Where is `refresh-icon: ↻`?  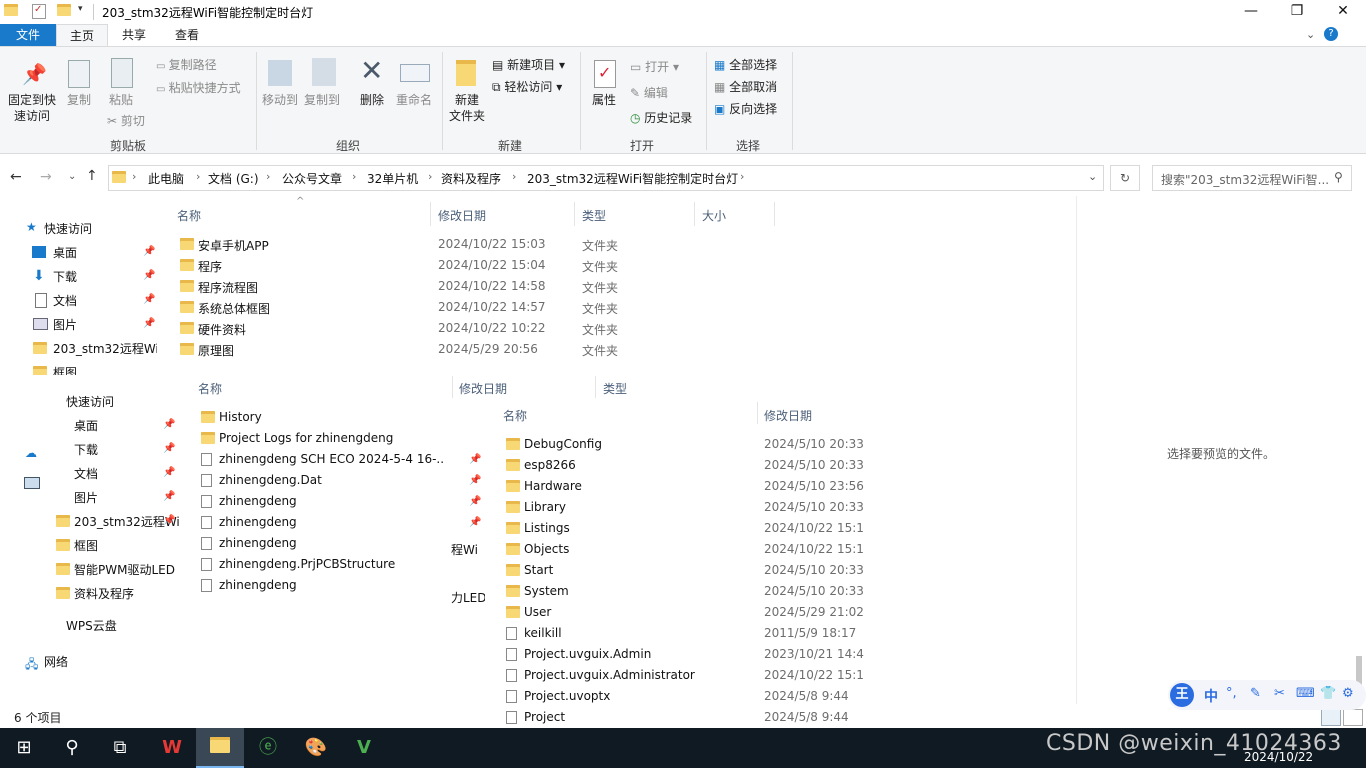 refresh-icon: ↻ is located at coordinates (1125, 178).